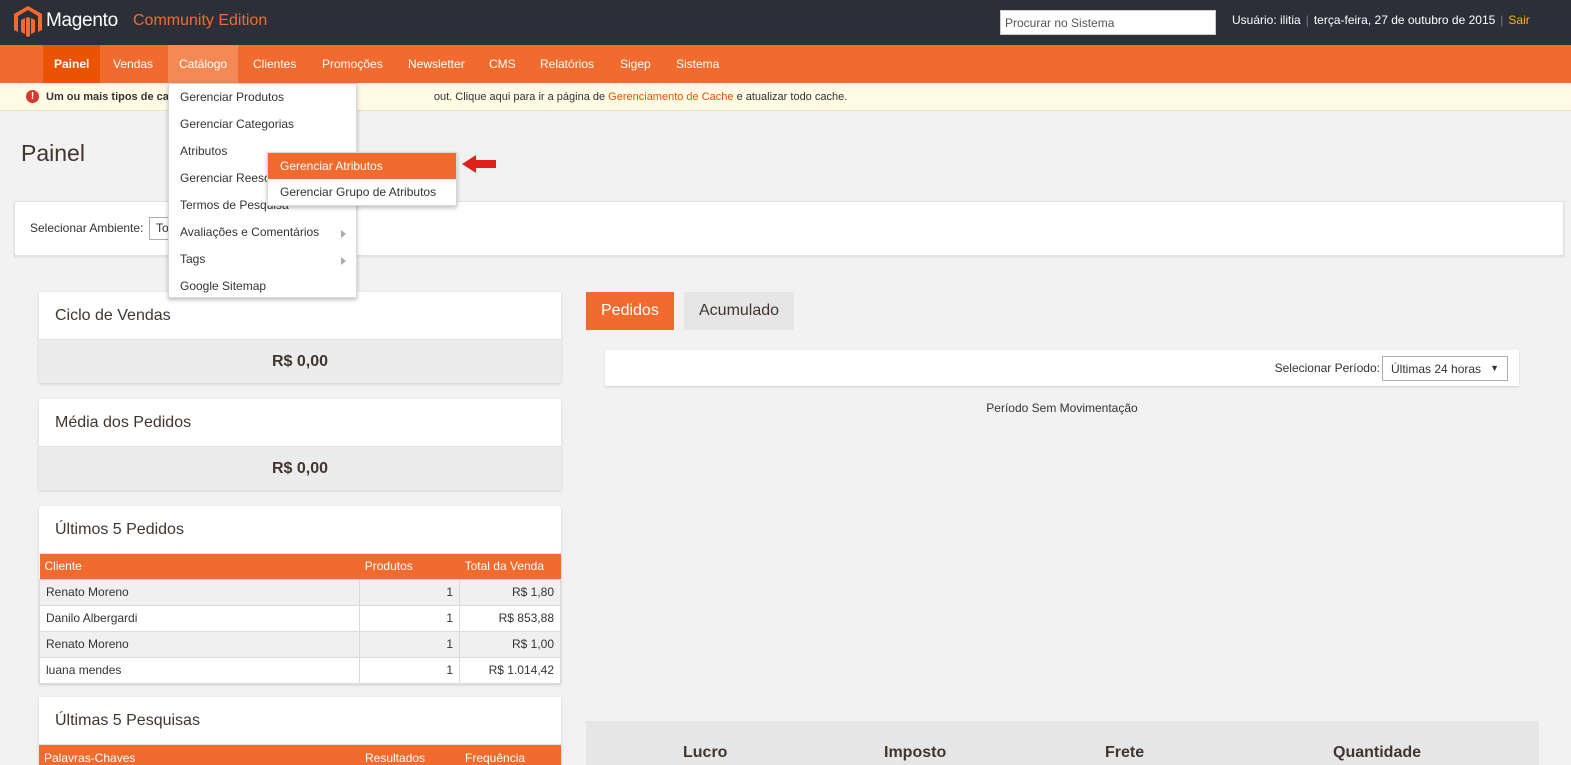 This screenshot has width=1571, height=765. Describe the element at coordinates (510, 618) in the screenshot. I see `total-cell: R$ 853,88` at that location.